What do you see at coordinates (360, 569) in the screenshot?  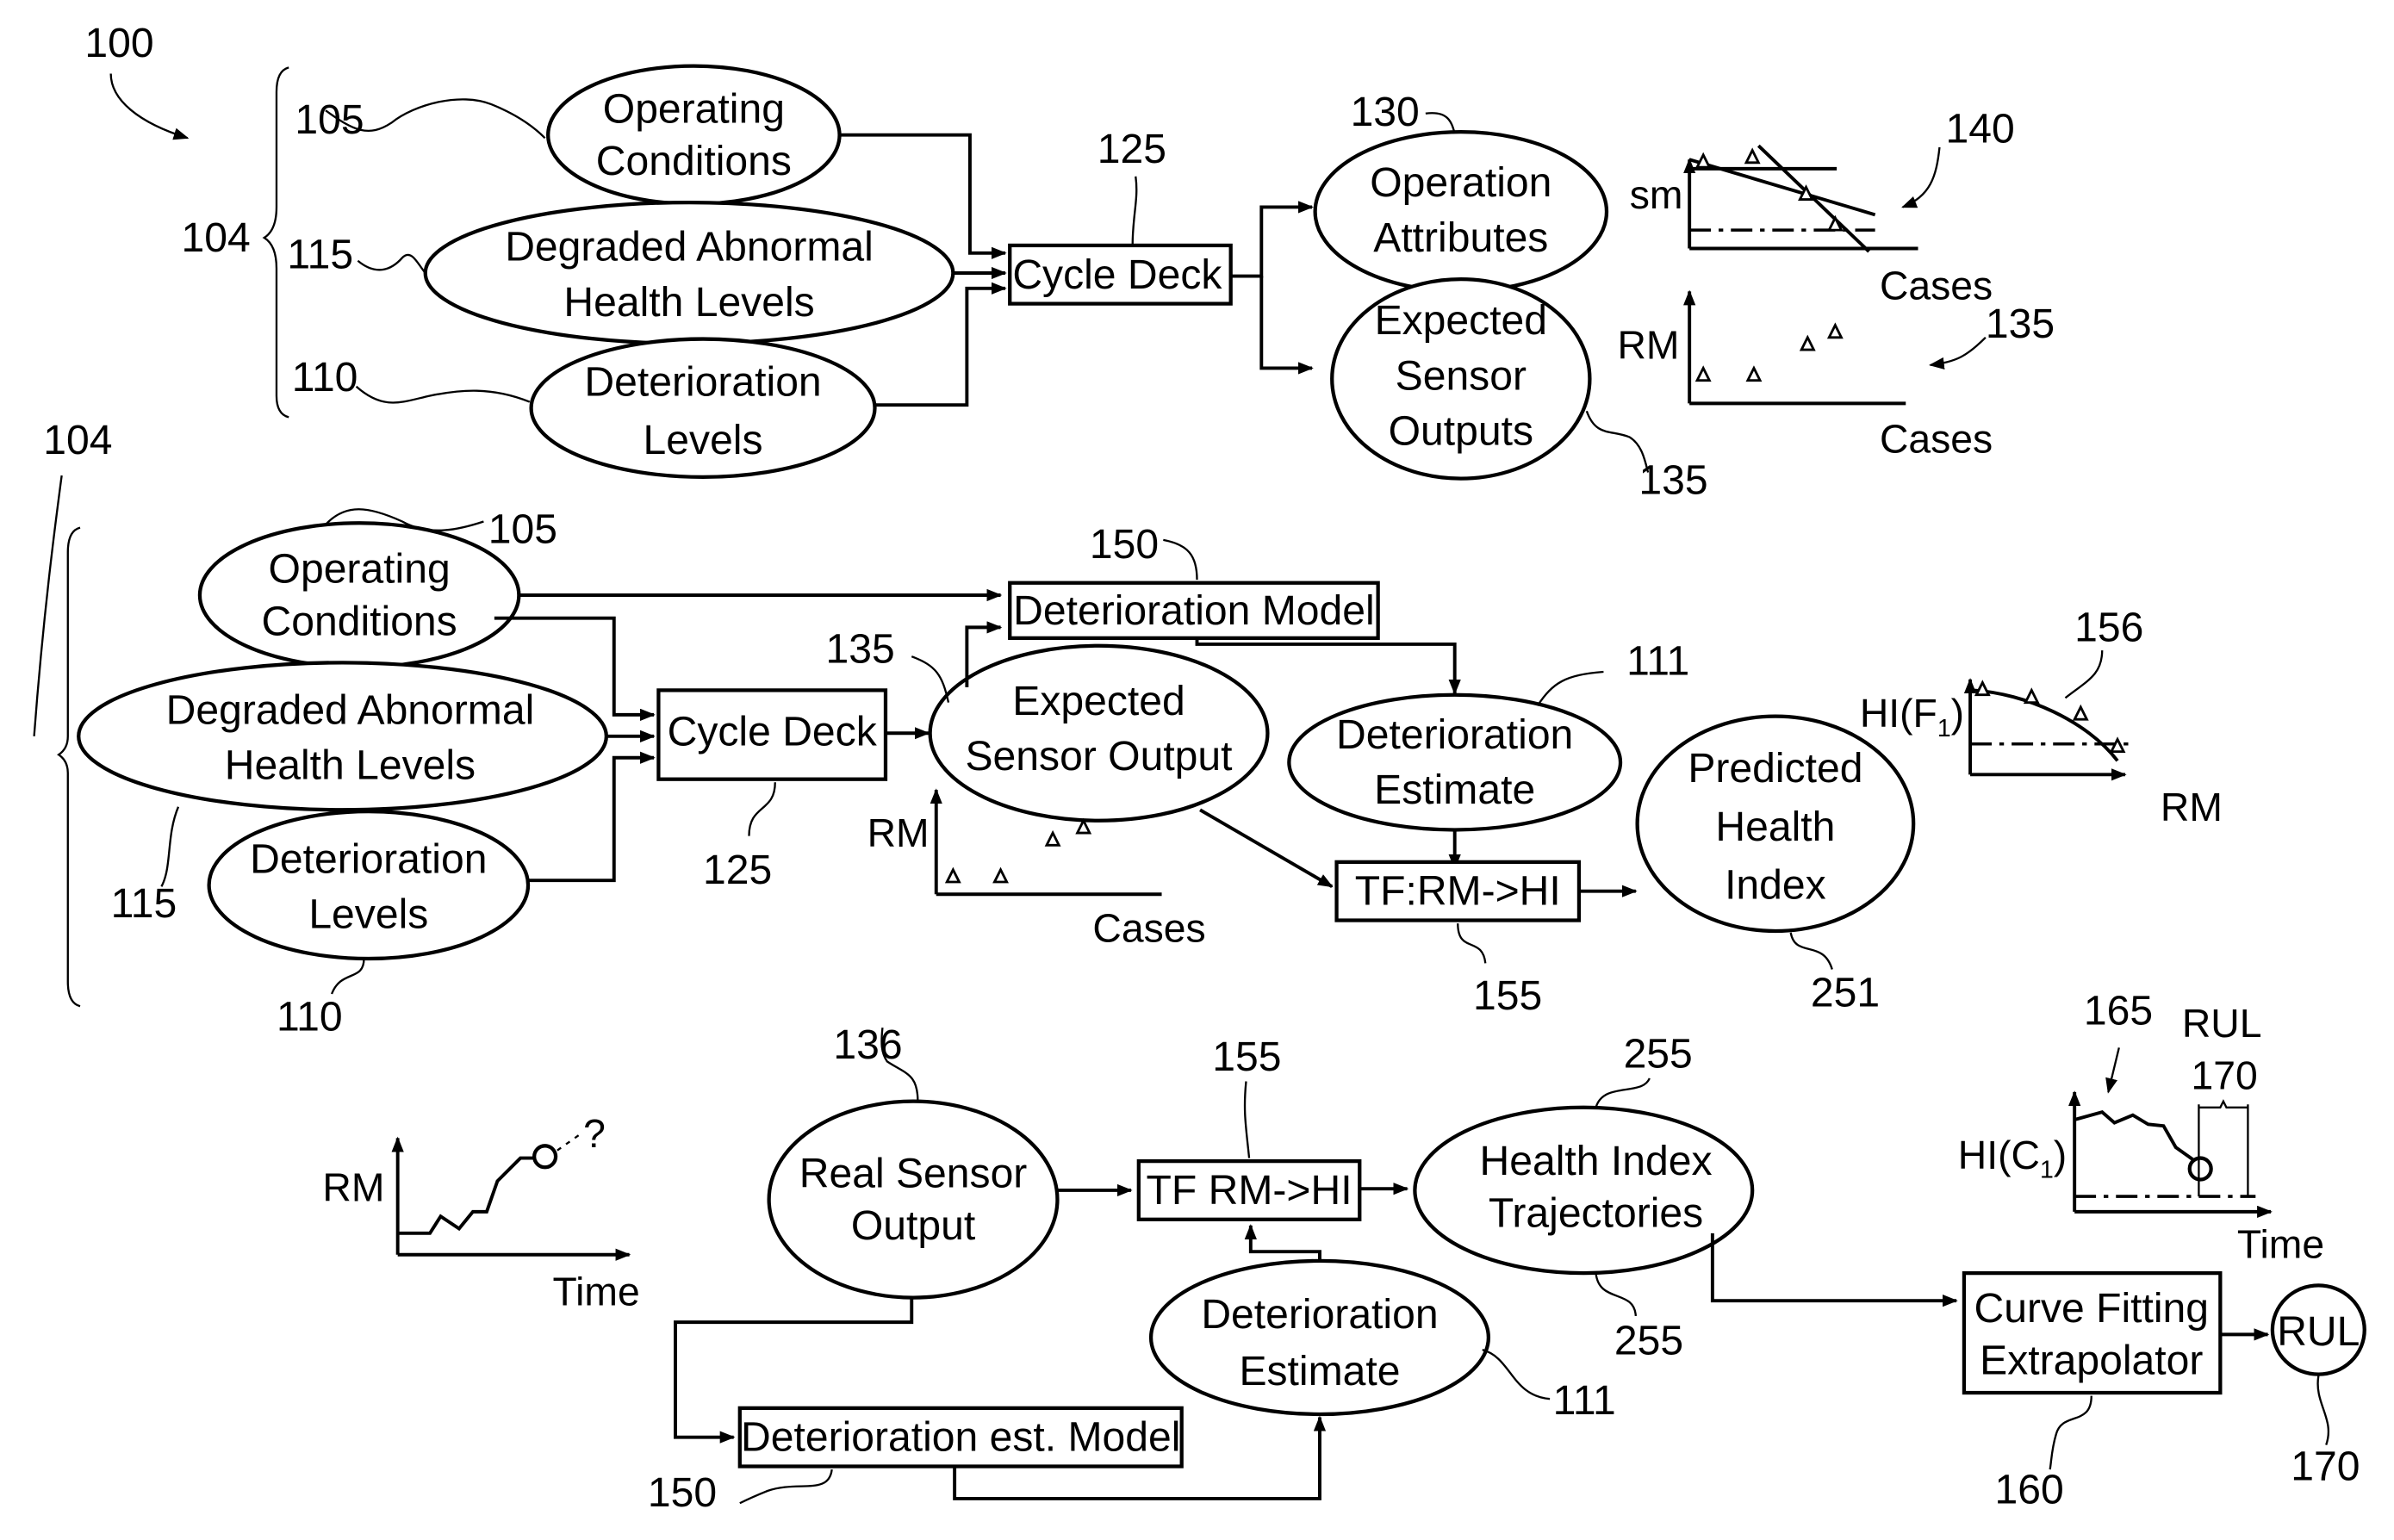 I see `svg-text: Operating` at bounding box center [360, 569].